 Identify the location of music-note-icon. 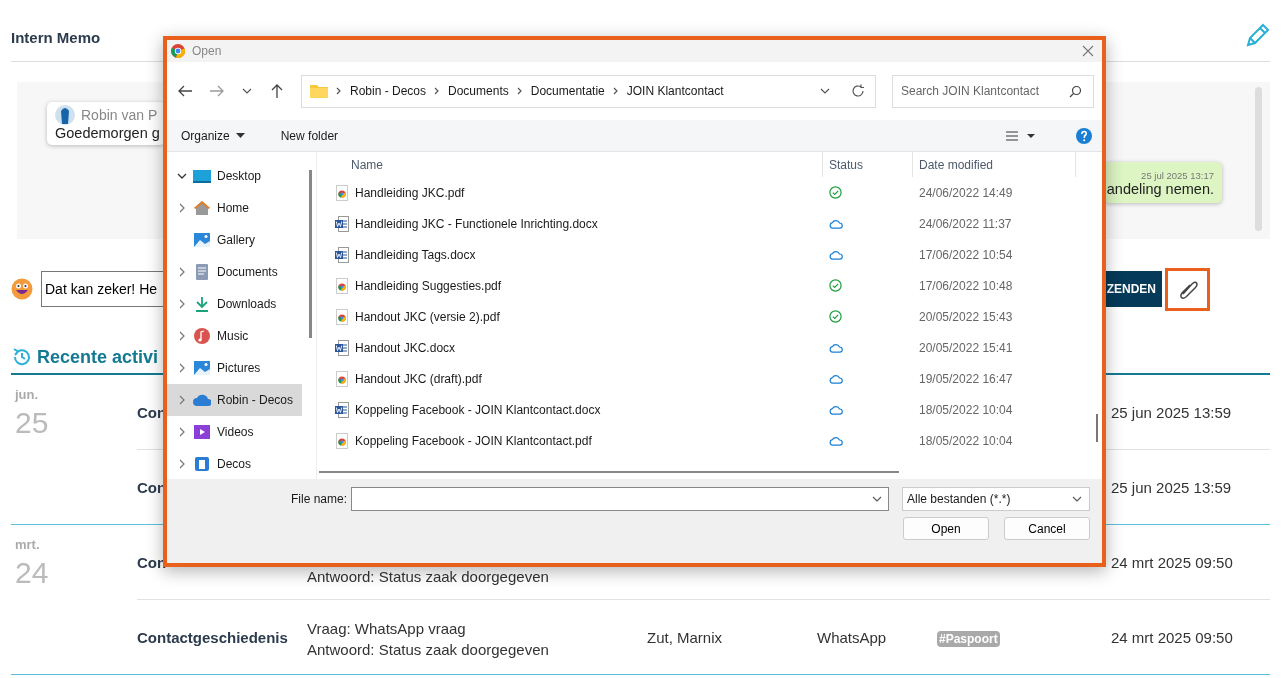
(202, 336).